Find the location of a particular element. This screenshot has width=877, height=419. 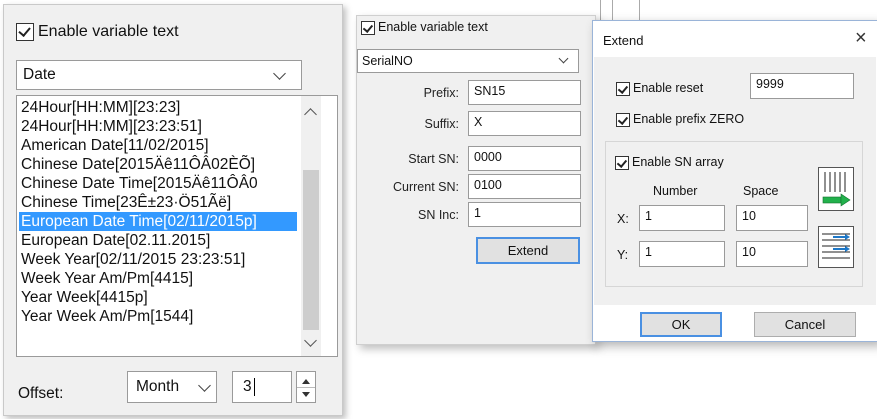

offset-label: Offset: is located at coordinates (41, 393).